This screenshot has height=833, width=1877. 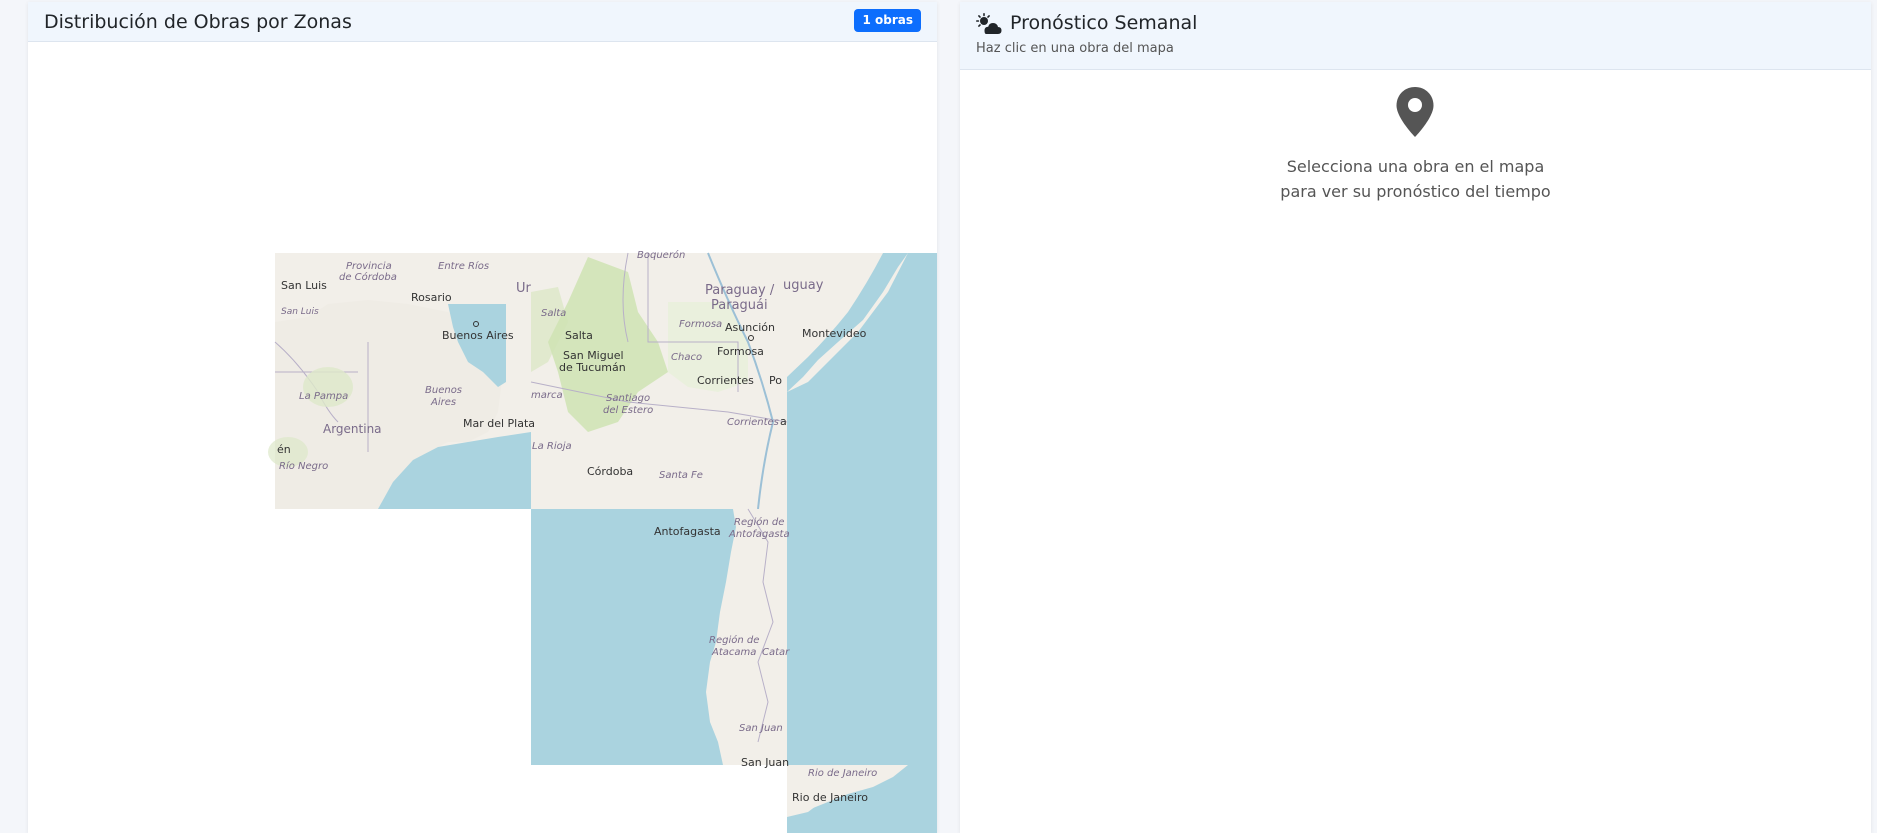 What do you see at coordinates (323, 396) in the screenshot?
I see `map-label-la-pampa: La Pampa` at bounding box center [323, 396].